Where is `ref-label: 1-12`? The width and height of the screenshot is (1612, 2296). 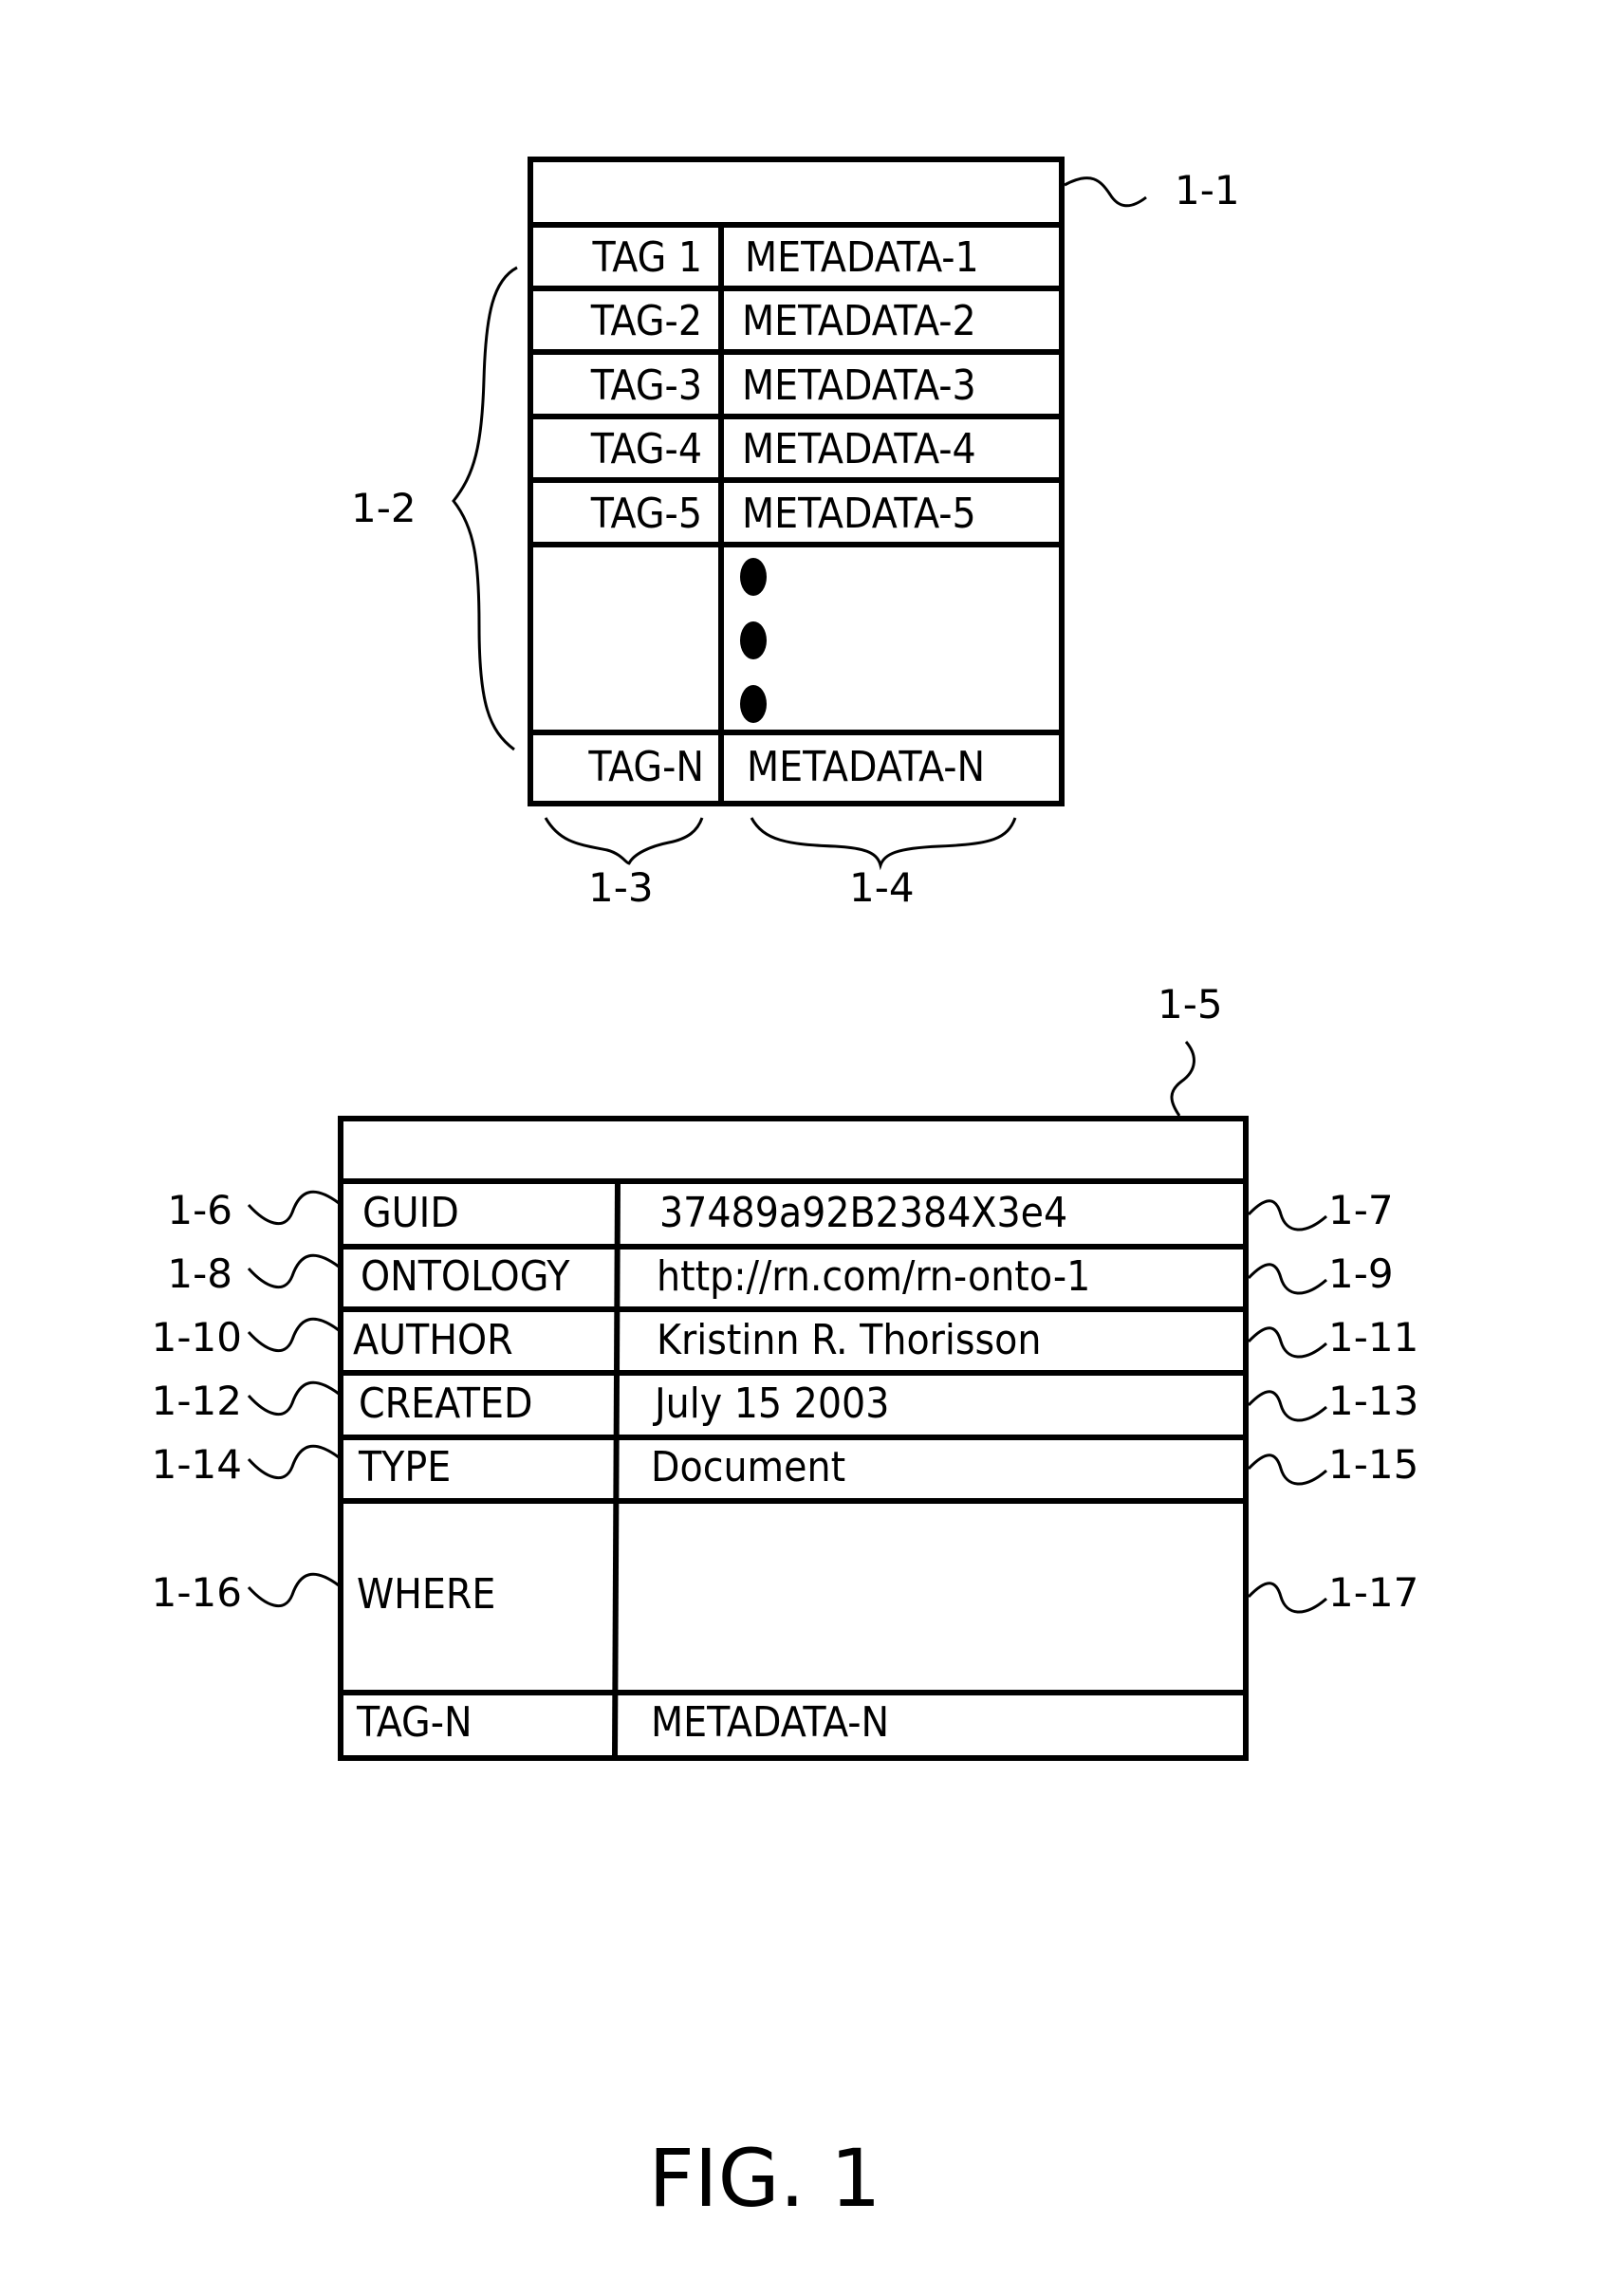 ref-label: 1-12 is located at coordinates (197, 1401).